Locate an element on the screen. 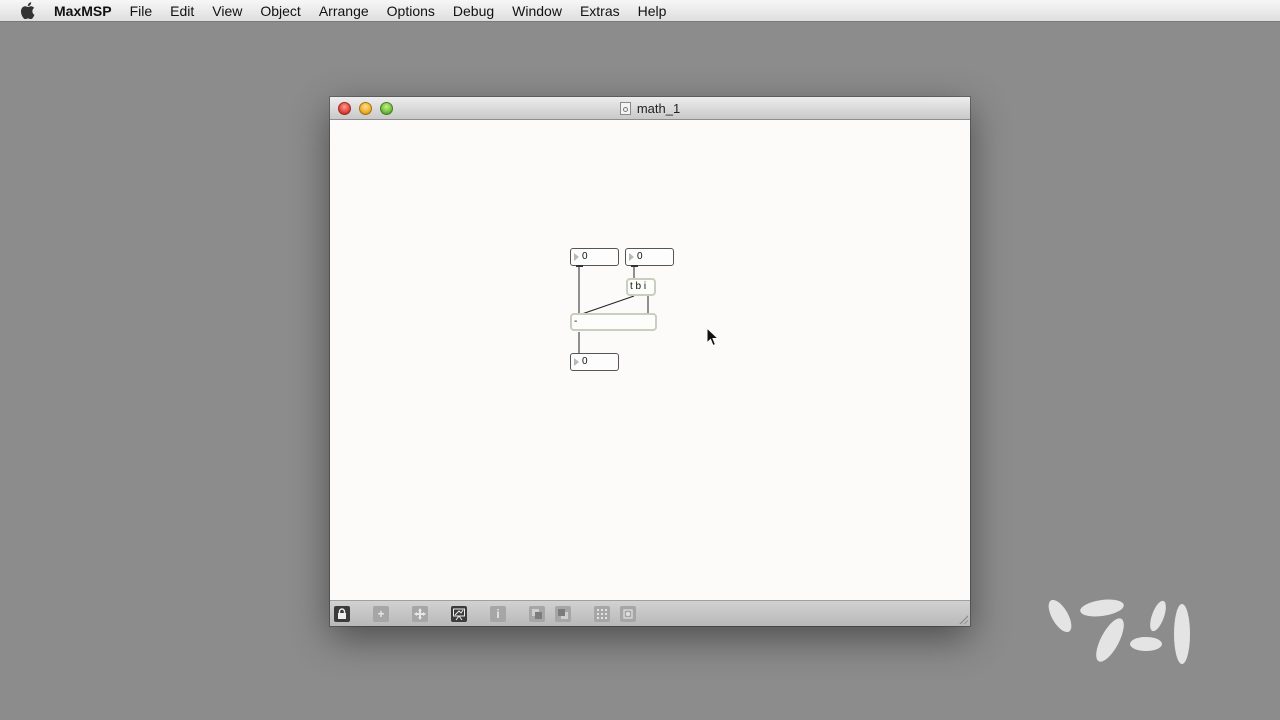 The image size is (1280, 720). window-title: math_1 is located at coordinates (658, 108).